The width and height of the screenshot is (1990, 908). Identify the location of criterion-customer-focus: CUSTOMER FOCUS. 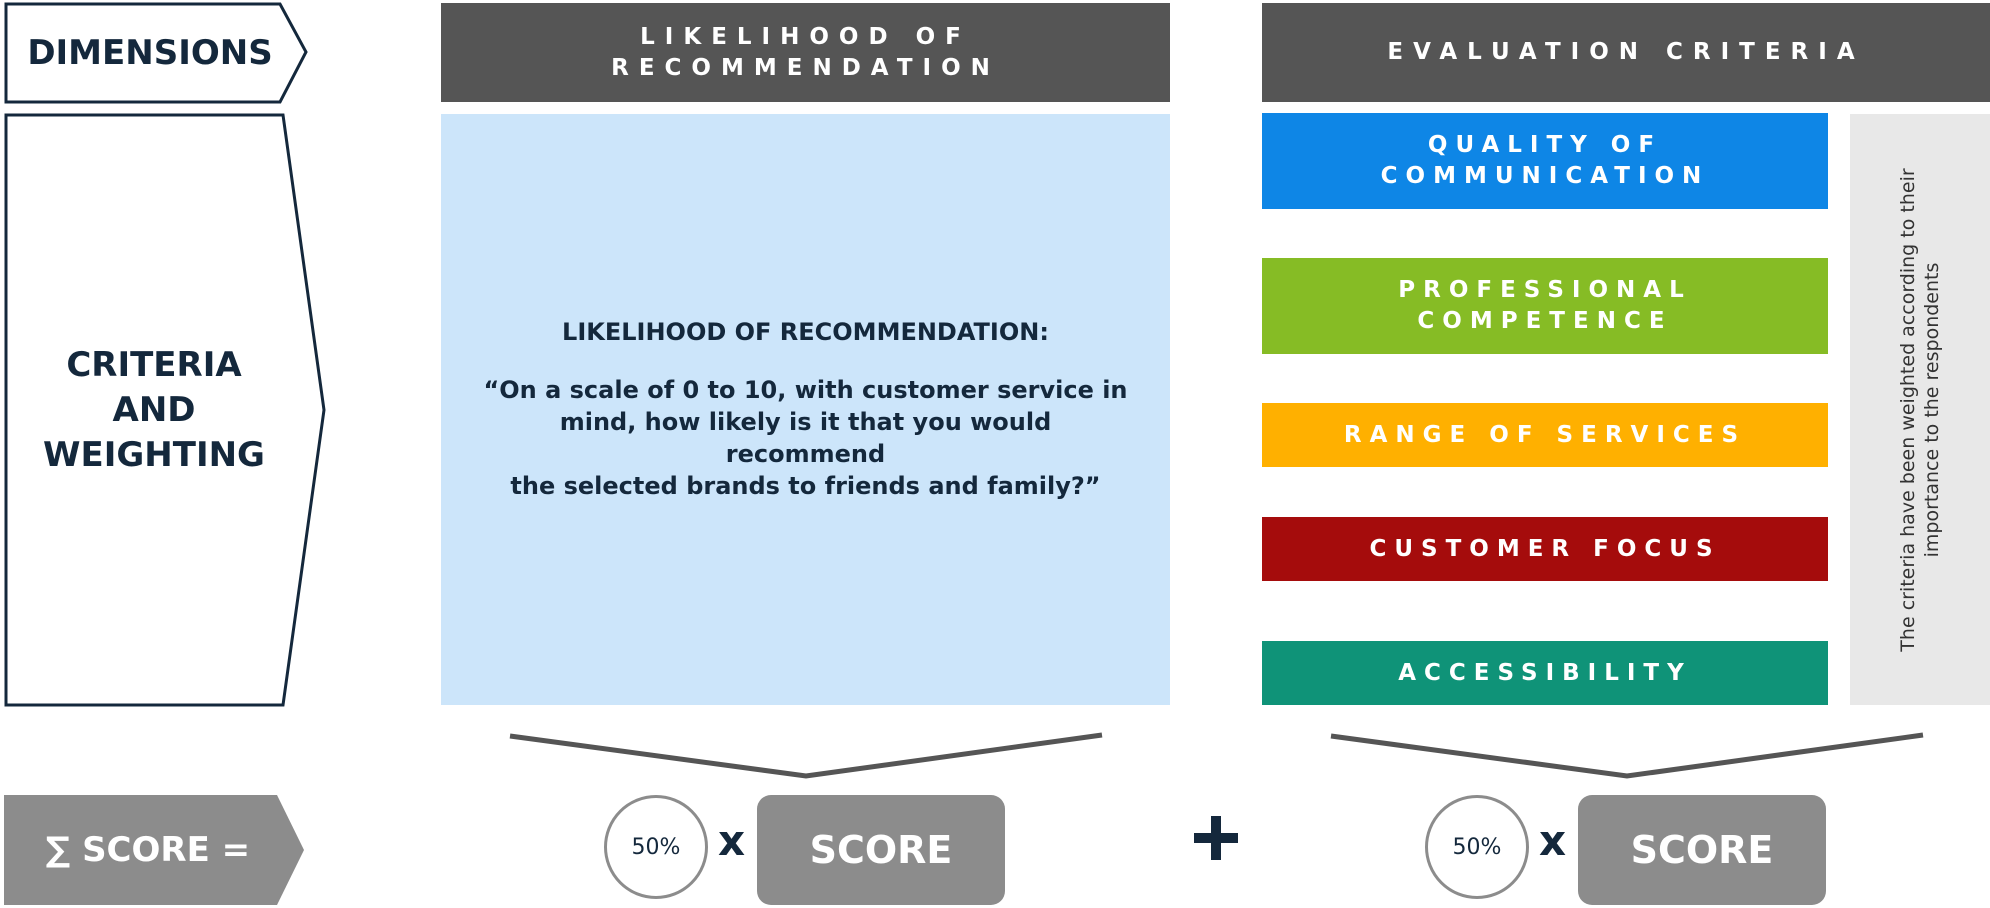
(1545, 549).